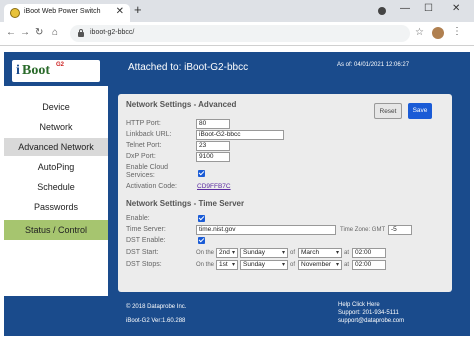 Image resolution: width=474 pixels, height=341 pixels. I want to click on telnet-port-label: Telnet Port:, so click(144, 145).